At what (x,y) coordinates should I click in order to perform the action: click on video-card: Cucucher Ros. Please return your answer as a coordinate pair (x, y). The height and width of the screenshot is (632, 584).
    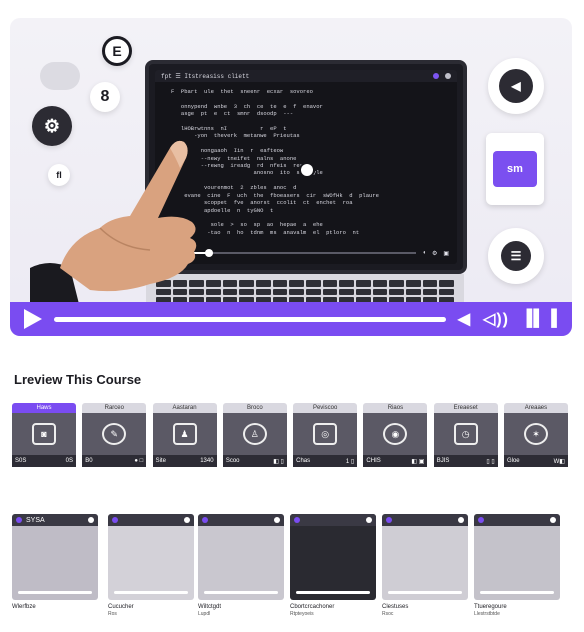
    Looking at the image, I should click on (151, 565).